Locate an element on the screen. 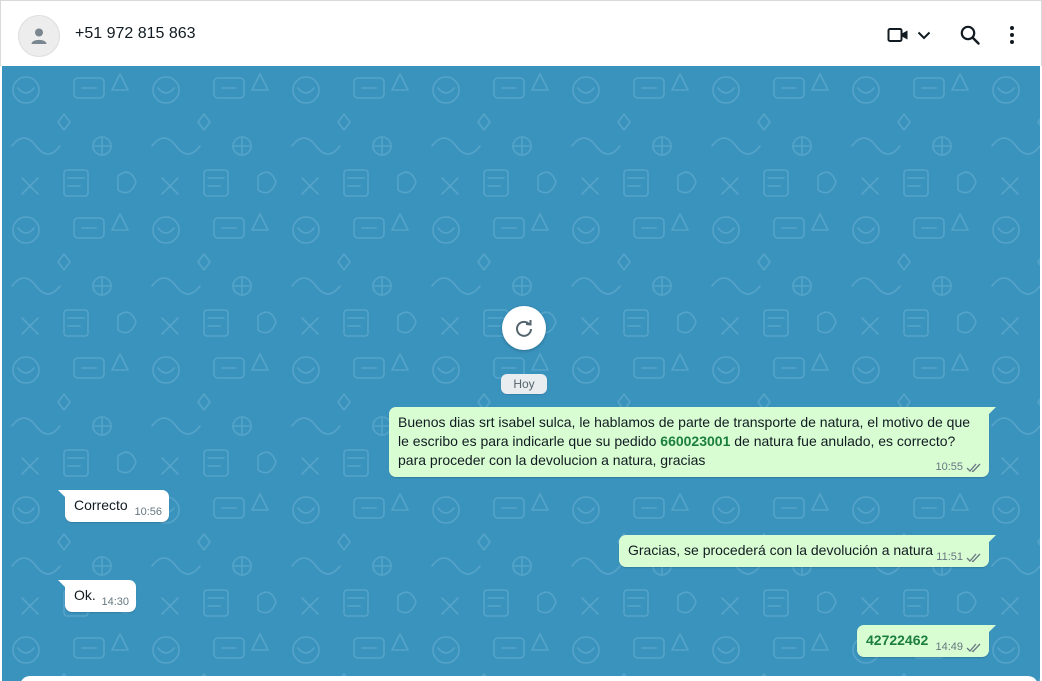 The image size is (1042, 681). person-icon is located at coordinates (39, 36).